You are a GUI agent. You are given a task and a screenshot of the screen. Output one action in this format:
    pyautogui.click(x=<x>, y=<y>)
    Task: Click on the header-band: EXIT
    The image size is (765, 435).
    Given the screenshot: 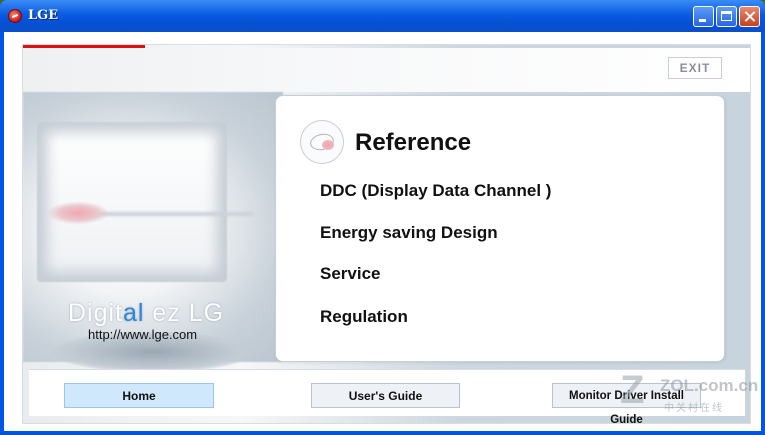 What is the action you would take?
    pyautogui.click(x=386, y=70)
    